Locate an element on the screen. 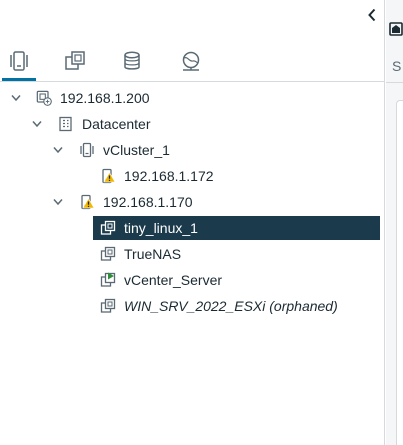 This screenshot has height=445, width=403. content-panel-edge: S is located at coordinates (394, 222).